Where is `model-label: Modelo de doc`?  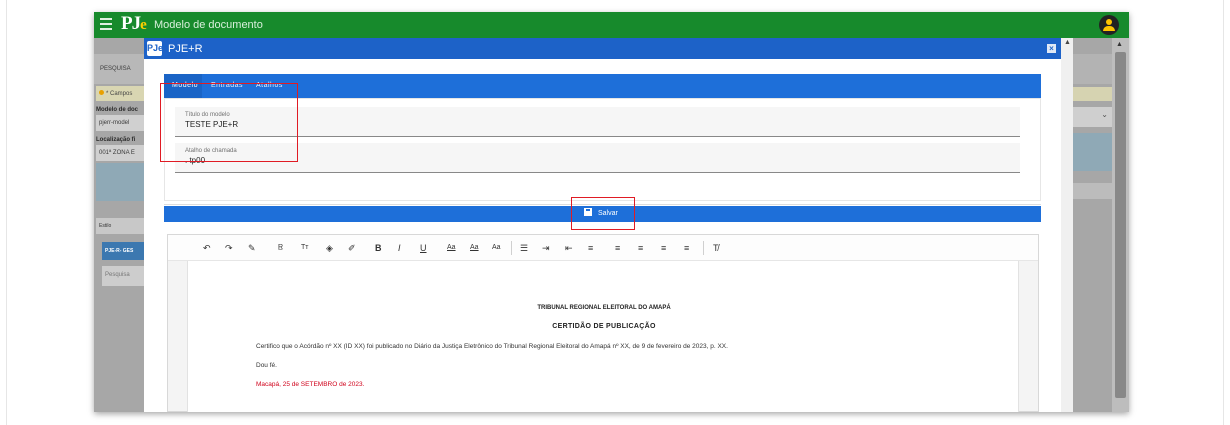 model-label: Modelo de doc is located at coordinates (117, 110).